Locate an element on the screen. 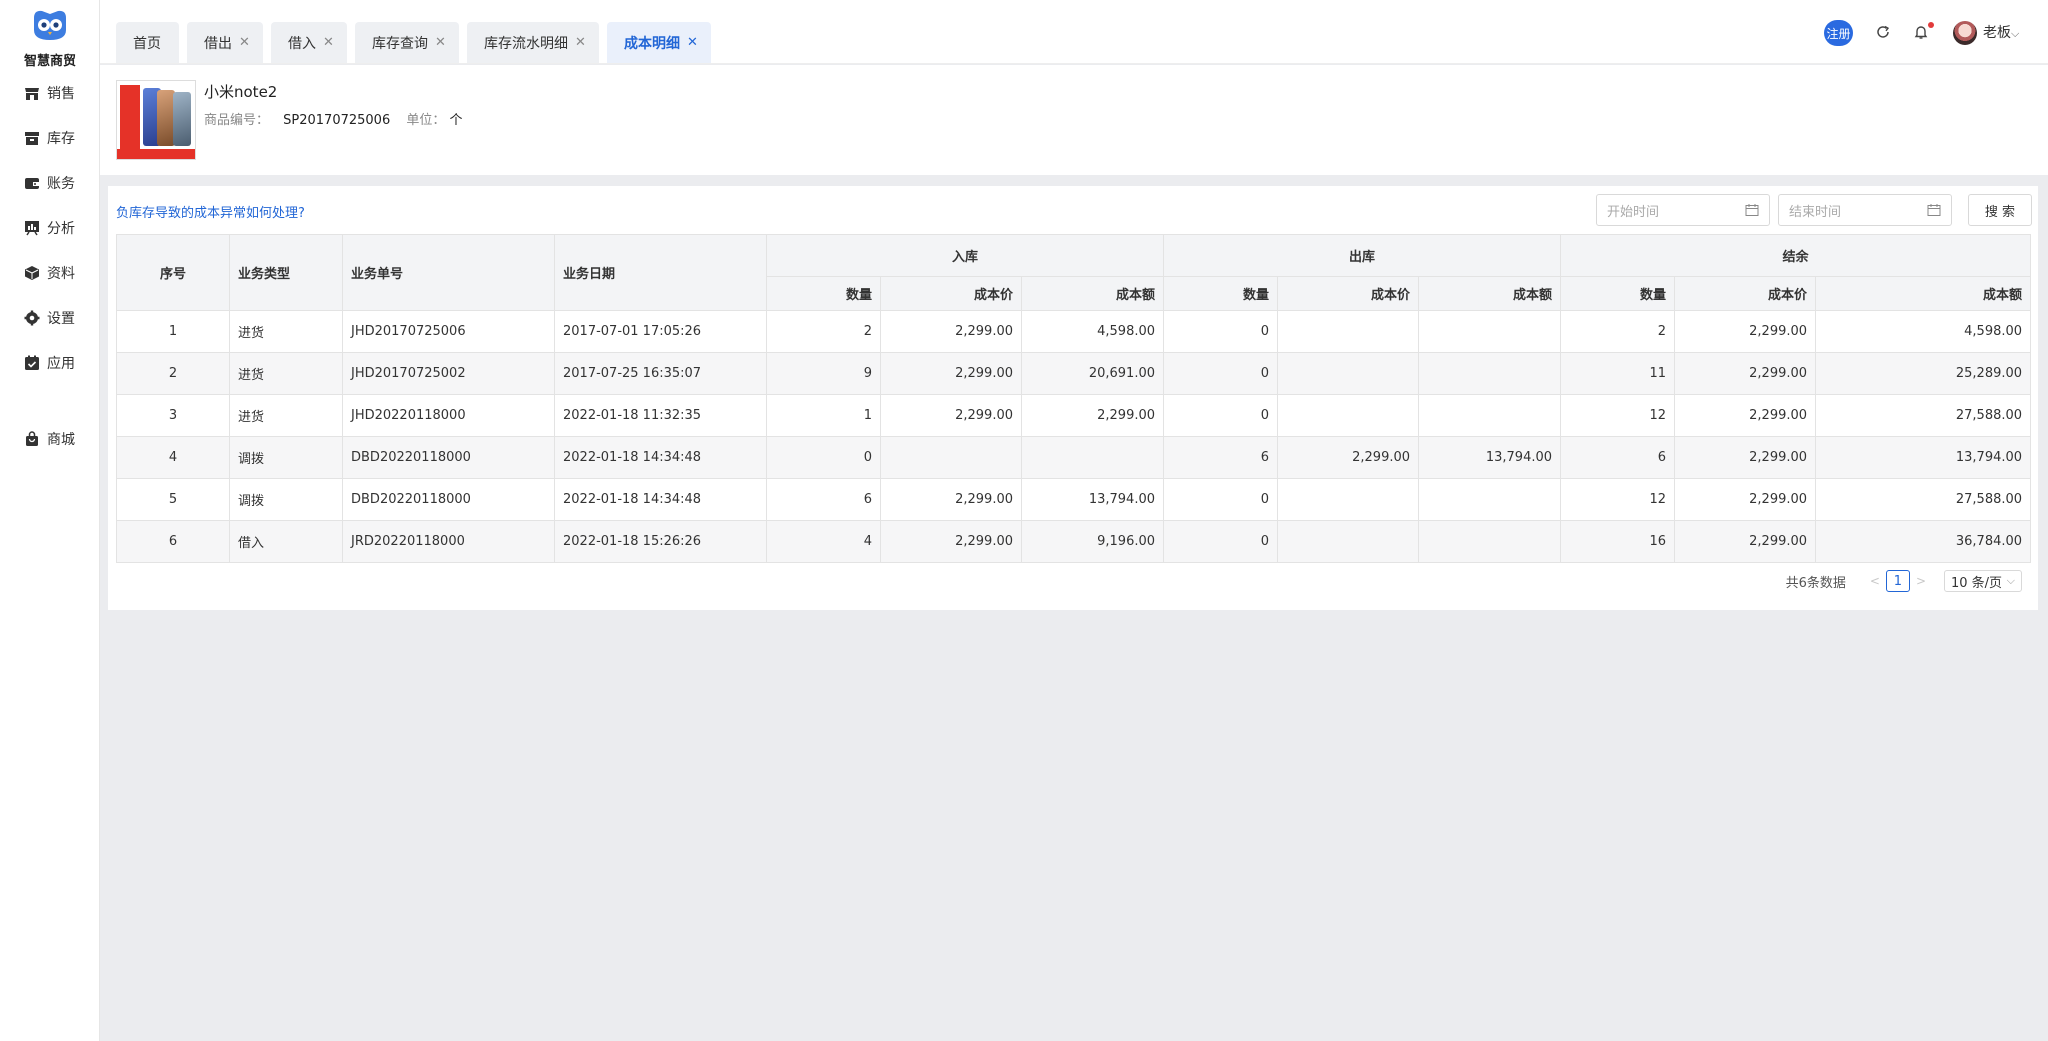 The image size is (2048, 1041). cell-bal-amount: 27,588.00 is located at coordinates (1923, 499).